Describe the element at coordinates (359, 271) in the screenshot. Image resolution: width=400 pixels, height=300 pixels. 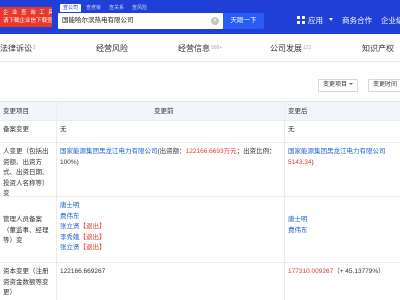
I see `after-tail: （+ 45.13779%）` at that location.